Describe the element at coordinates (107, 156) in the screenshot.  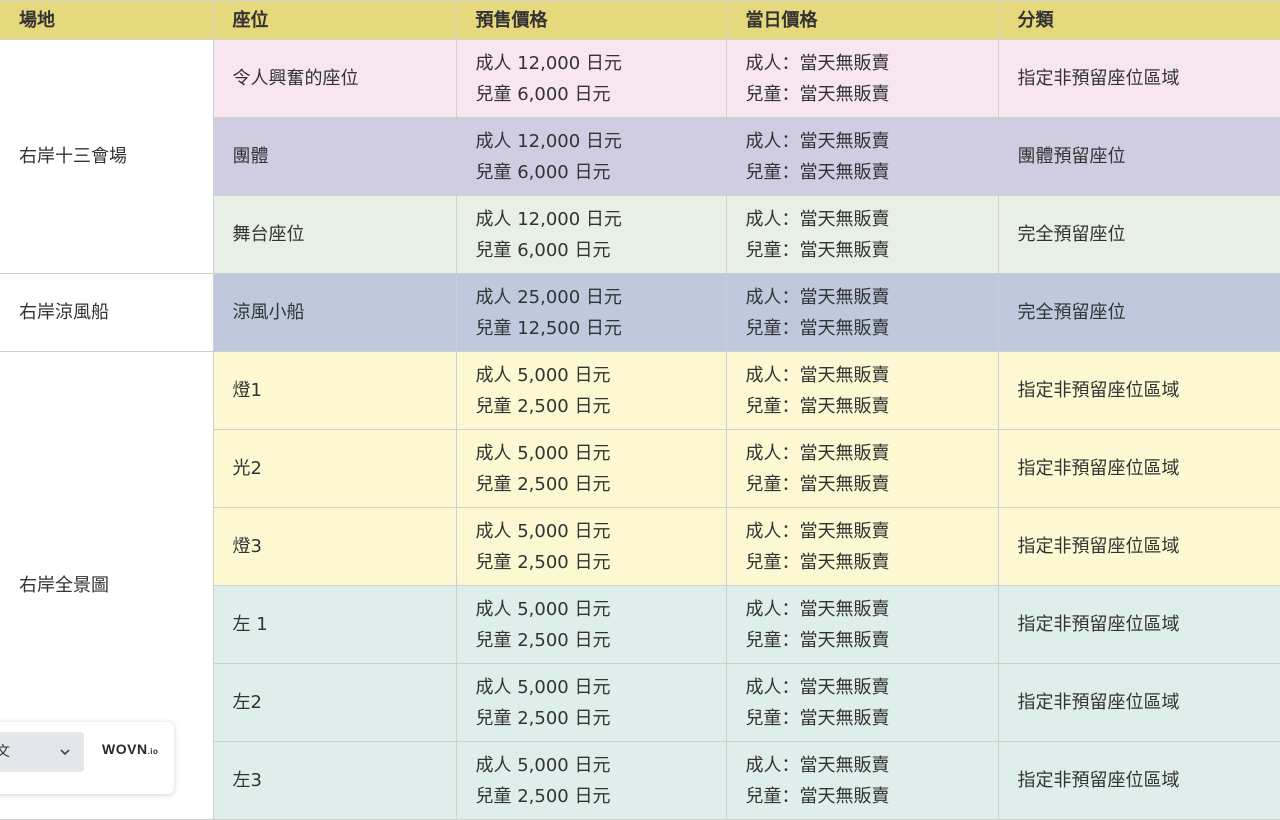
I see `venue-cell: 右岸十三會場` at that location.